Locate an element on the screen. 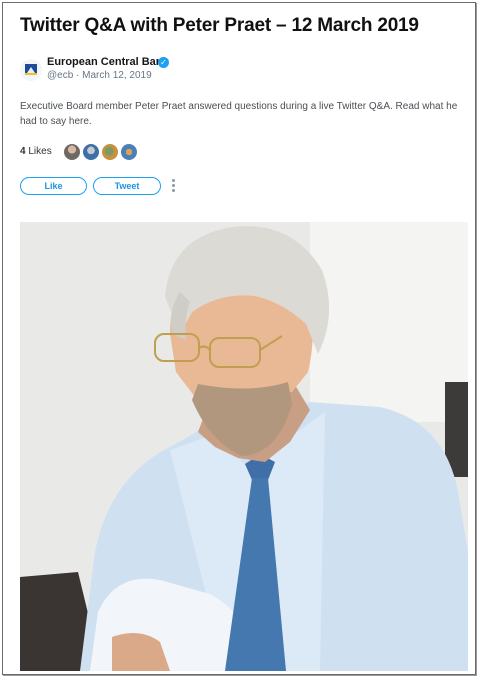  tweet-button: Tweet is located at coordinates (127, 186).